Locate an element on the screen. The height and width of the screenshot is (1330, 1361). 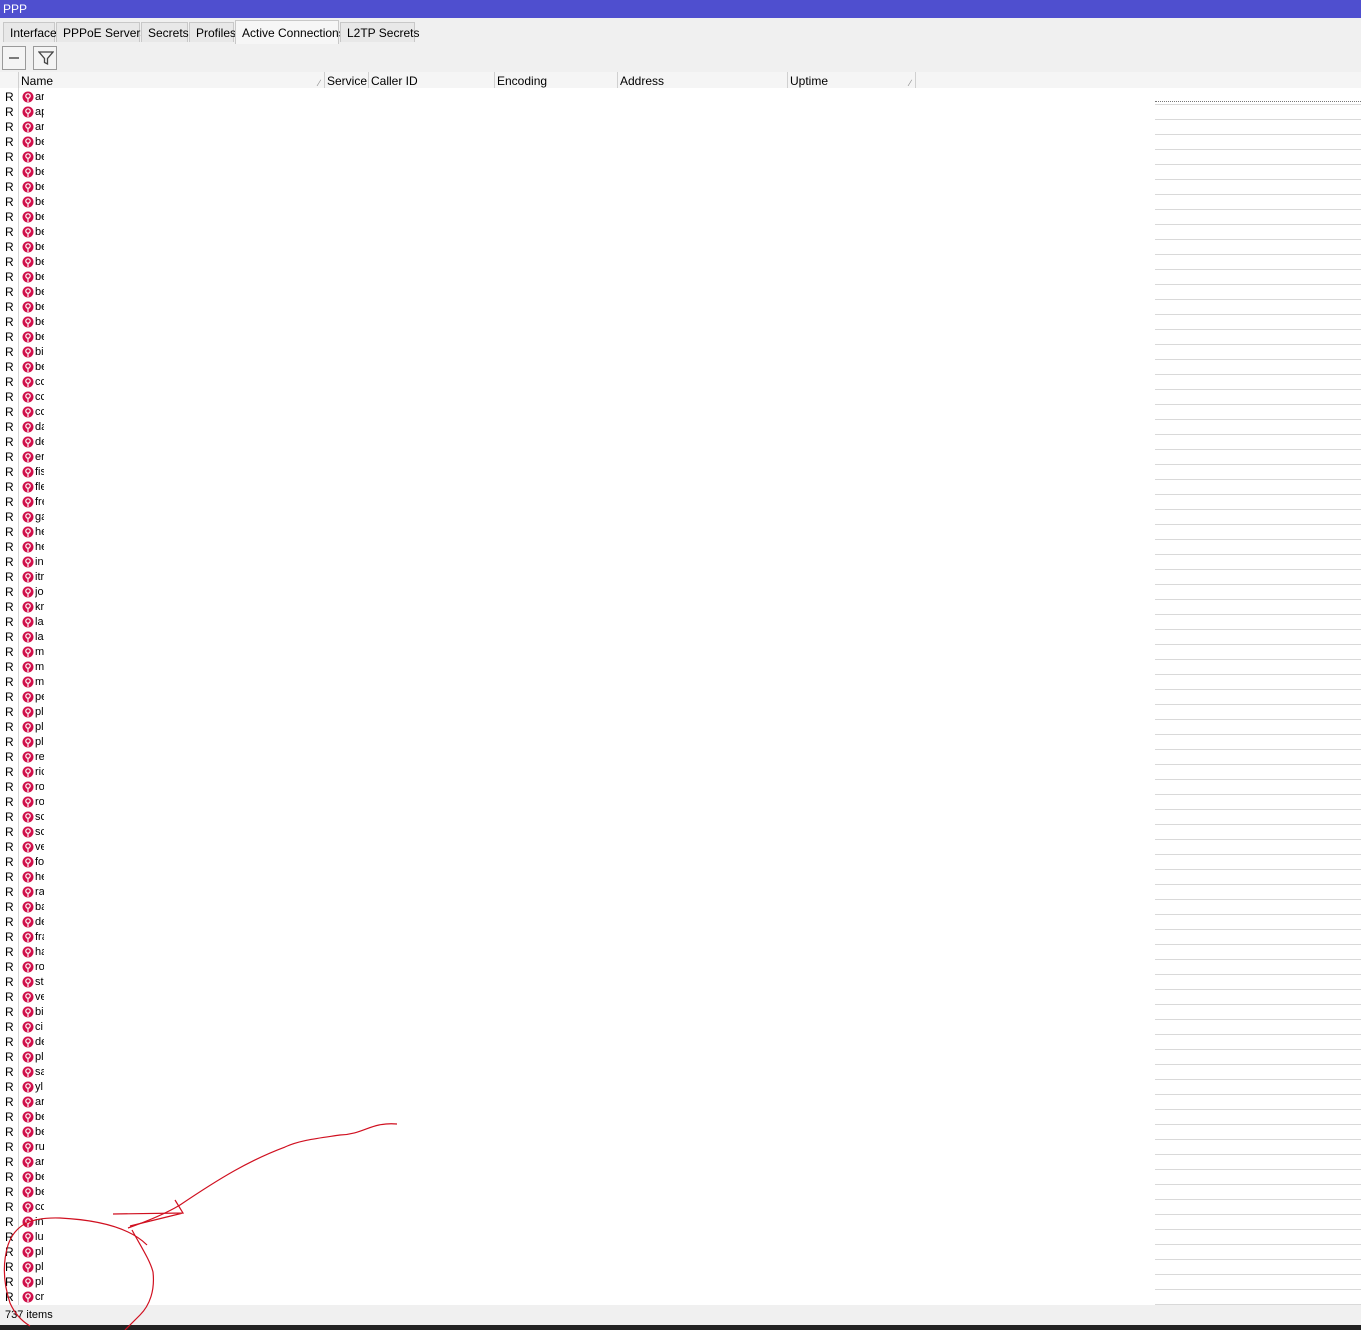
table-row: Rga is located at coordinates (30, 517).